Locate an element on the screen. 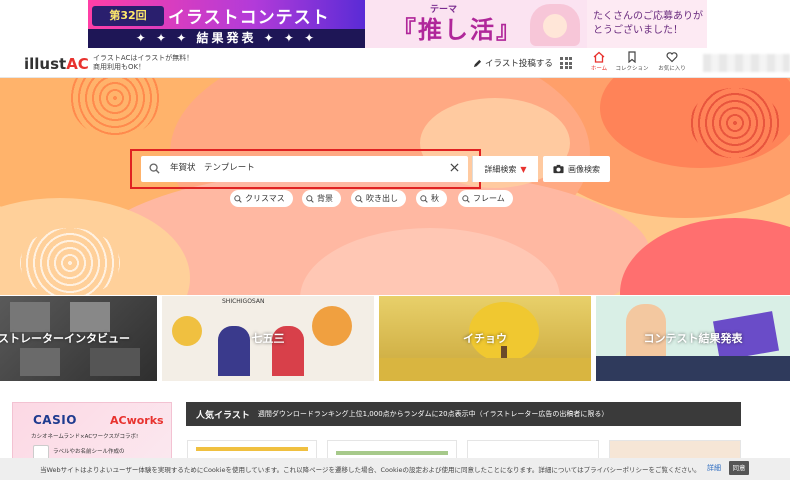 The width and height of the screenshot is (790, 480). detail-search-label: 詳細検索 is located at coordinates (500, 169).